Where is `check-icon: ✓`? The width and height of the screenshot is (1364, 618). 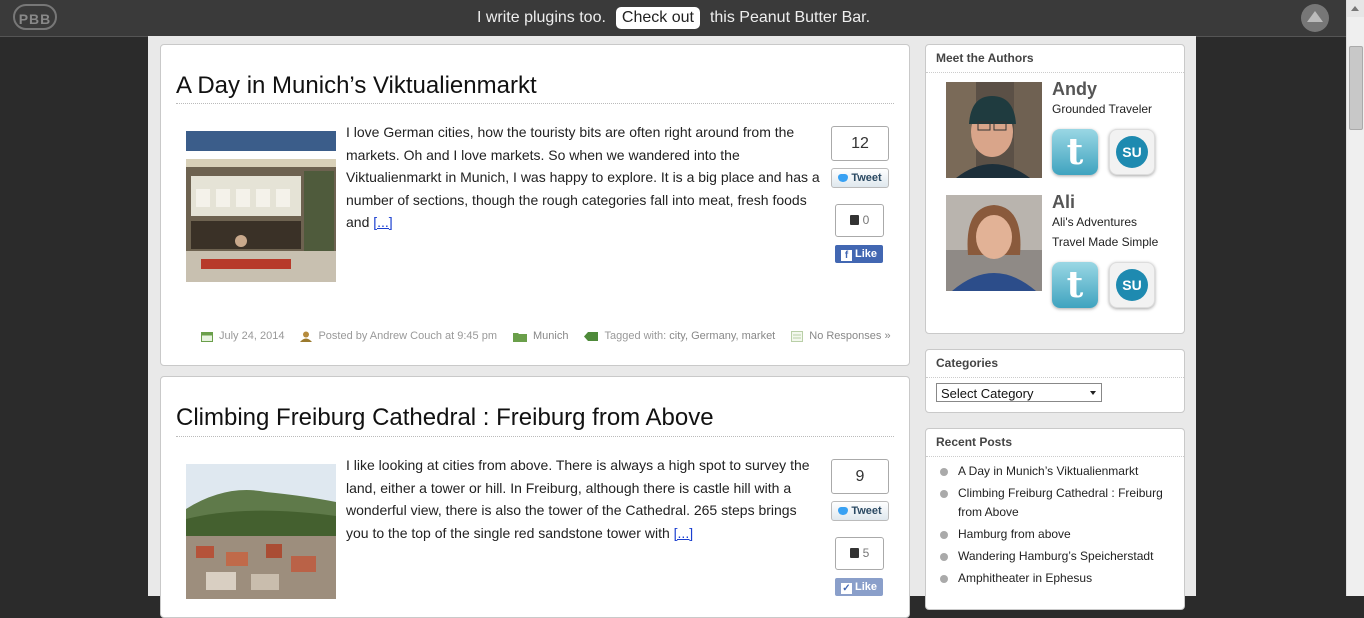 check-icon: ✓ is located at coordinates (846, 588).